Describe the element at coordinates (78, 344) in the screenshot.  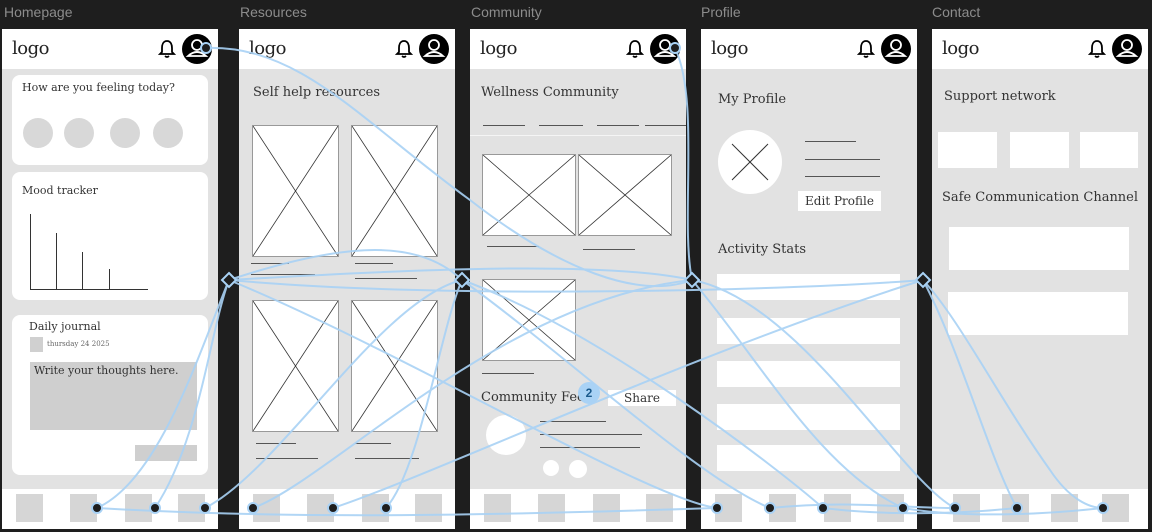
I see `journal-date: thursday 24 2025` at that location.